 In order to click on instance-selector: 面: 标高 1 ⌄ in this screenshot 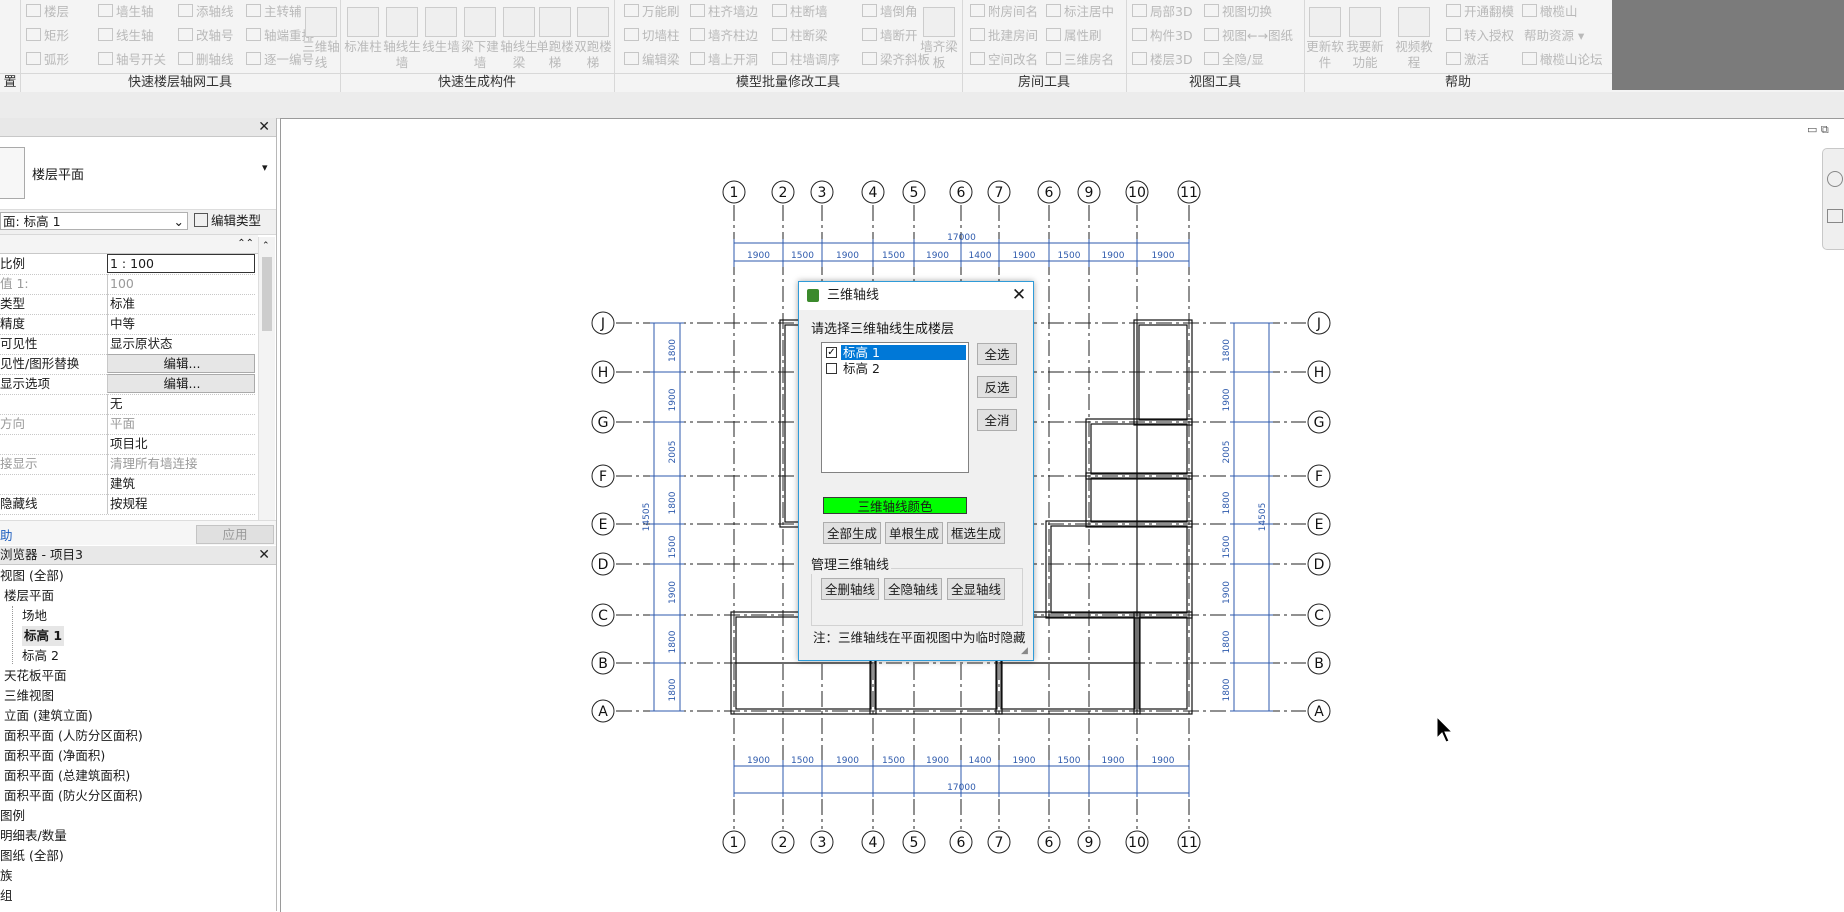, I will do `click(94, 221)`.